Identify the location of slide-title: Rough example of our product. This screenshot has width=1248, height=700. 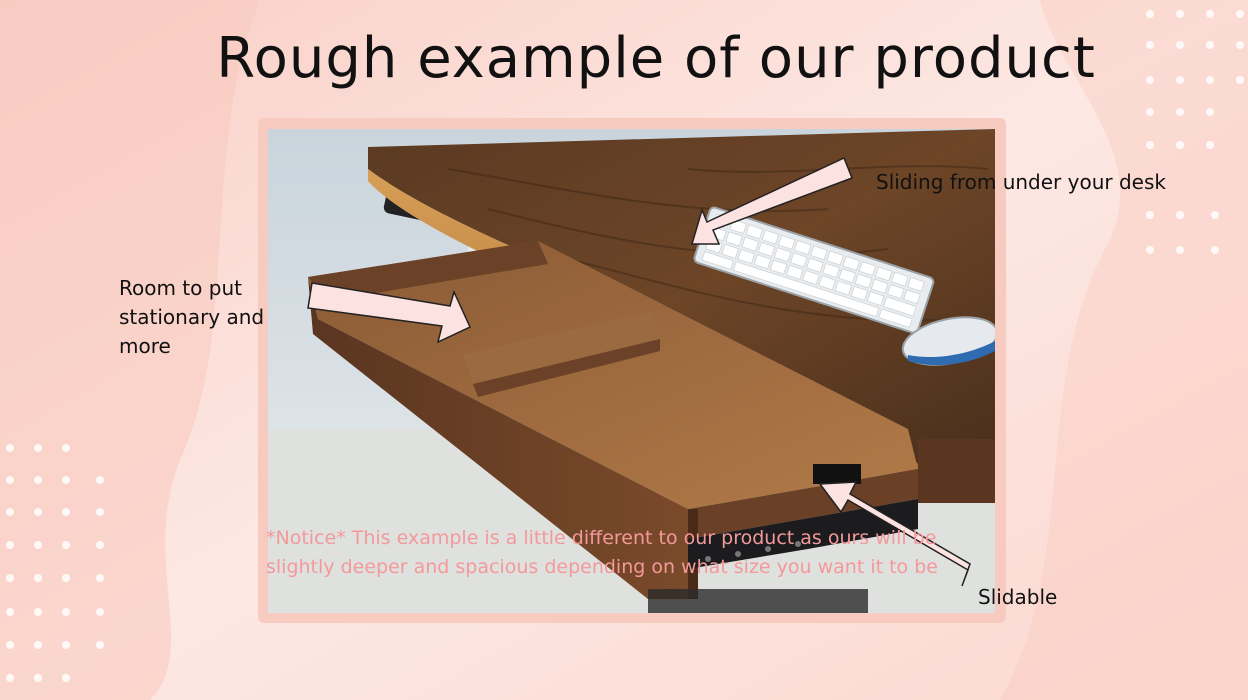
(656, 58).